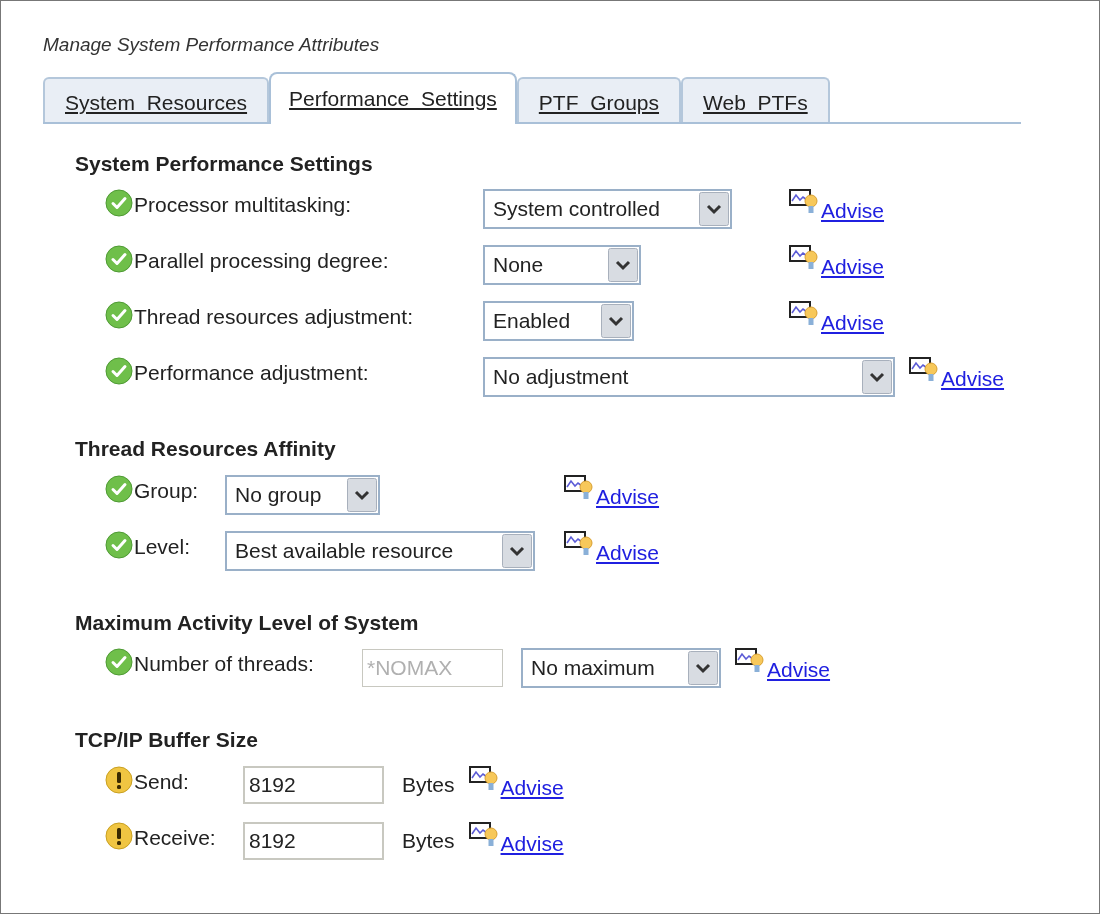 Image resolution: width=1100 pixels, height=914 pixels. Describe the element at coordinates (224, 163) in the screenshot. I see `section-heading: System Performance Settings` at that location.